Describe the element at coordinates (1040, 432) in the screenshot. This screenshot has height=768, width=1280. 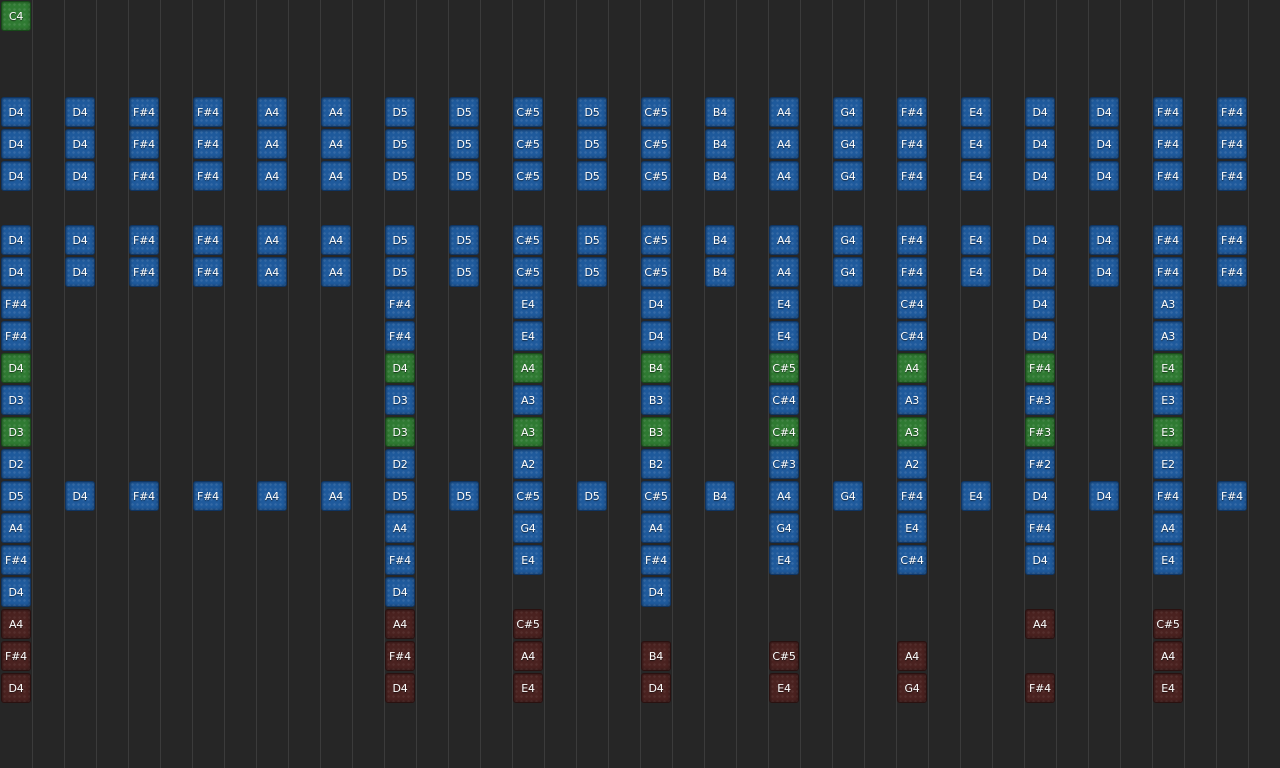
I see `note-block-green: F#3` at that location.